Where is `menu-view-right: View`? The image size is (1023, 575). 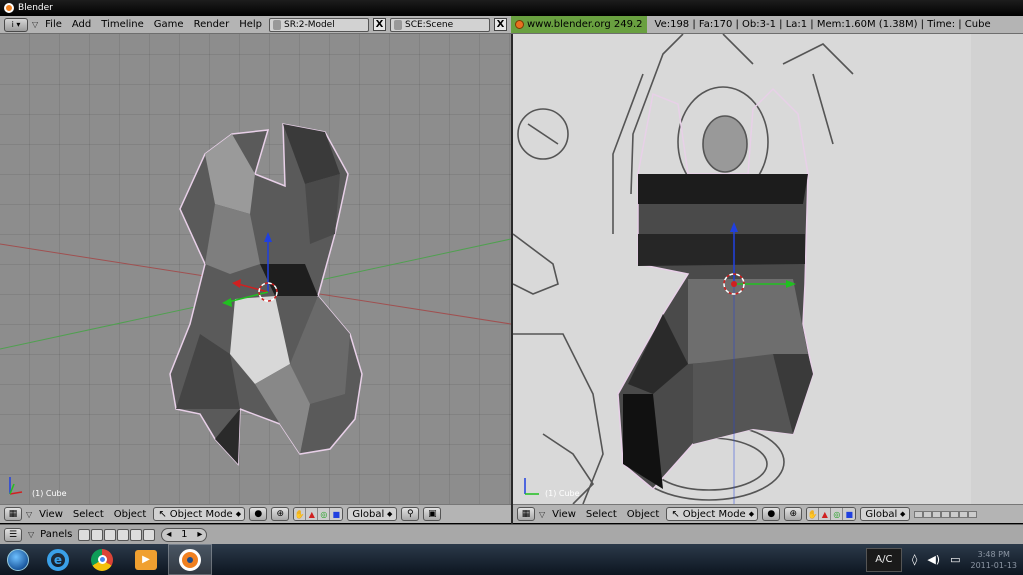 menu-view-right: View is located at coordinates (564, 514).